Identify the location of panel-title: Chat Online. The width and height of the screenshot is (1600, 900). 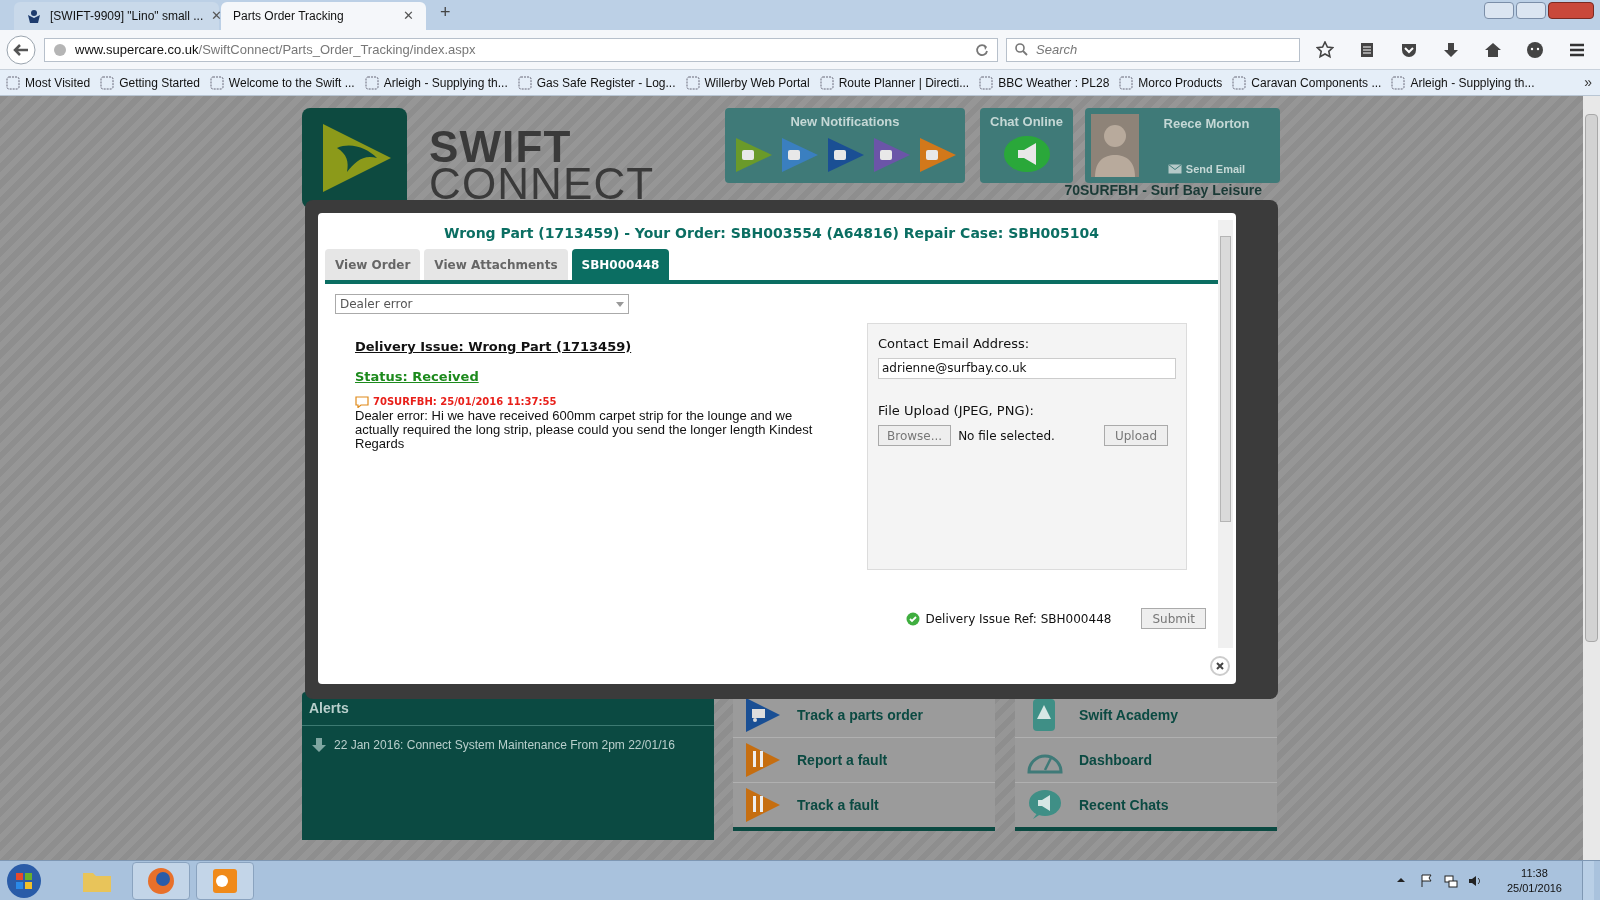
(1026, 122).